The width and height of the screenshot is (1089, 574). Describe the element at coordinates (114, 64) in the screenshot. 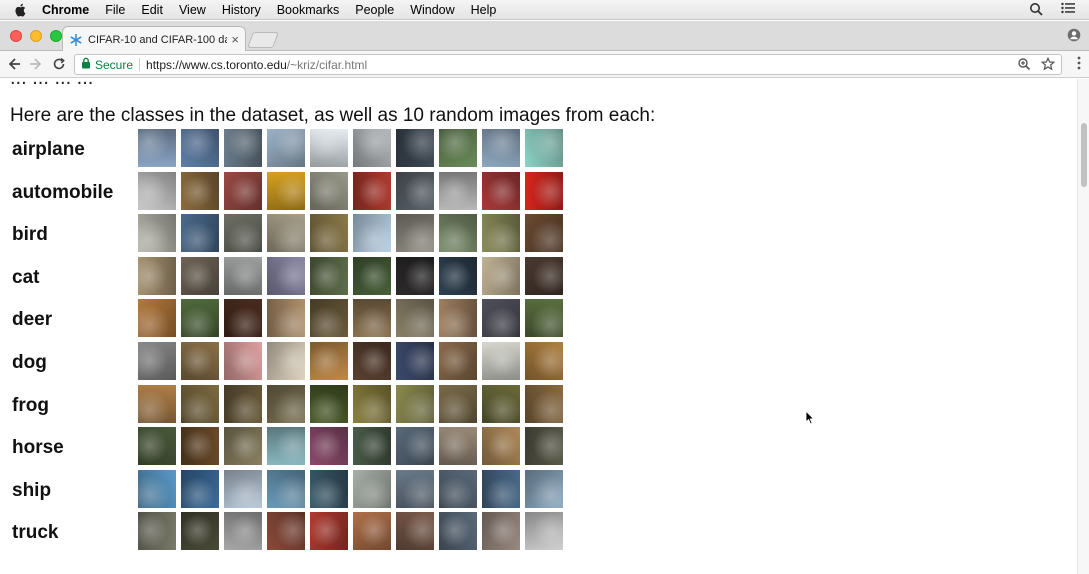

I see `secure-label: Secure` at that location.